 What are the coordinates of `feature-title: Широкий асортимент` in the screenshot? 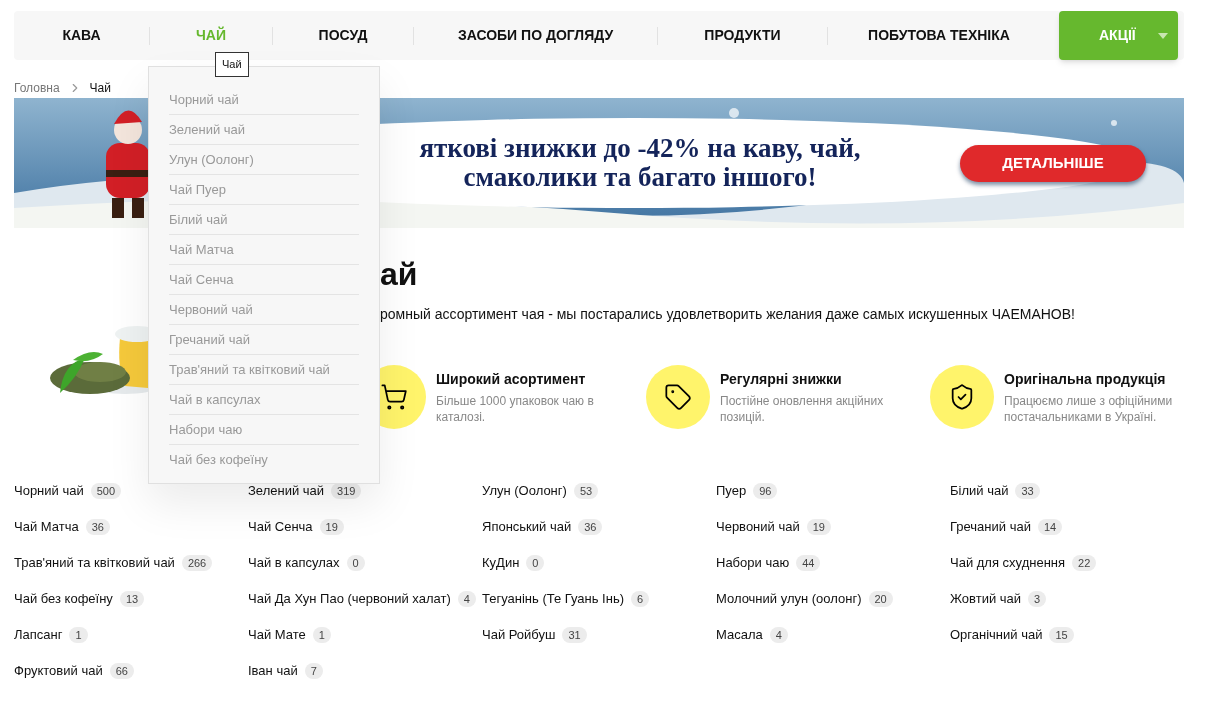 It's located at (511, 379).